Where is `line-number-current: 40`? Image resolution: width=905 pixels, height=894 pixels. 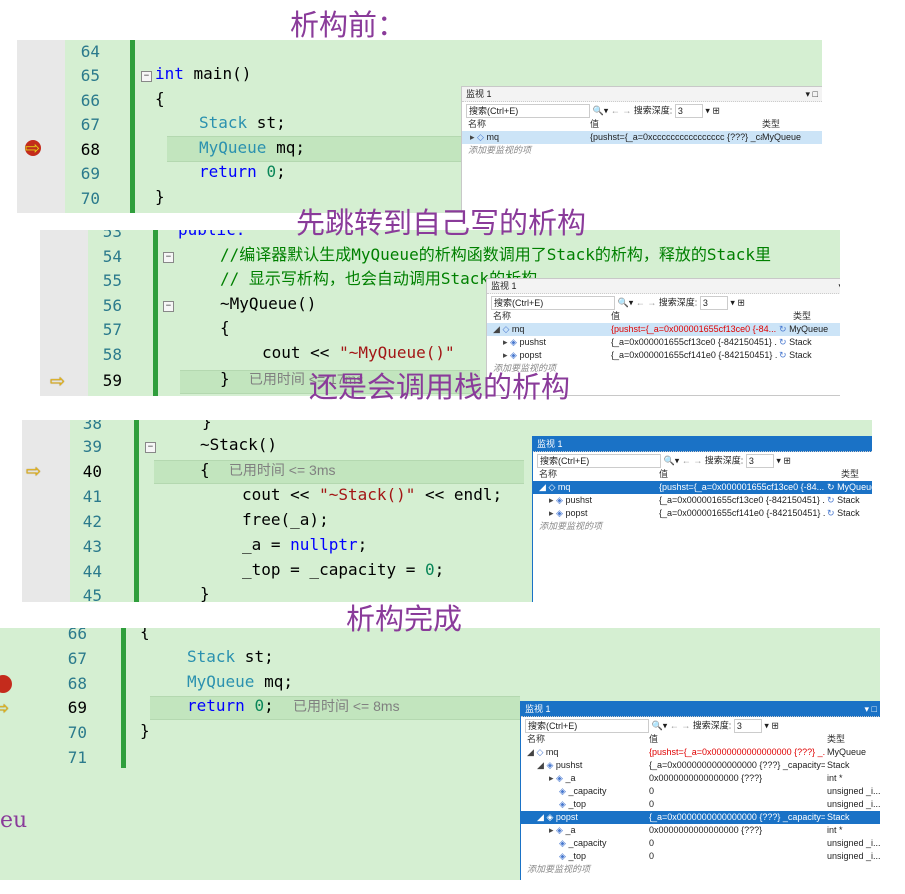 line-number-current: 40 is located at coordinates (92, 471).